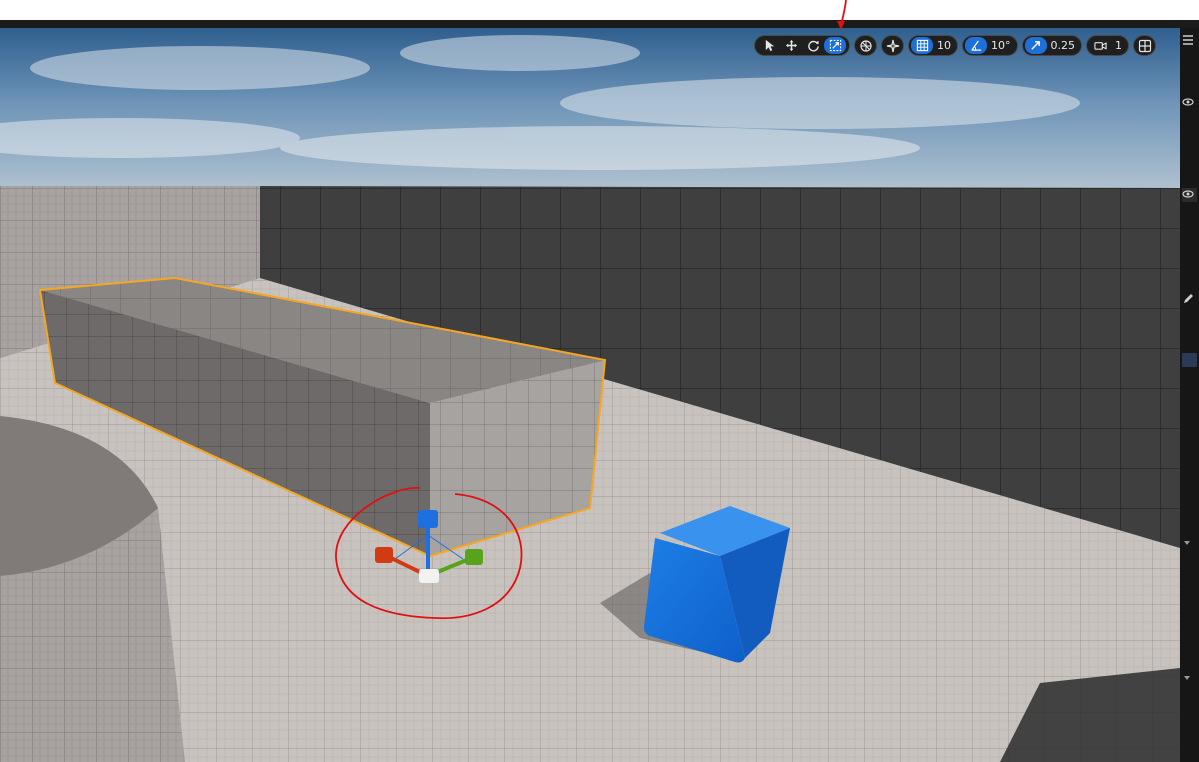  What do you see at coordinates (1035, 45) in the screenshot?
I see `scale-snap-icon` at bounding box center [1035, 45].